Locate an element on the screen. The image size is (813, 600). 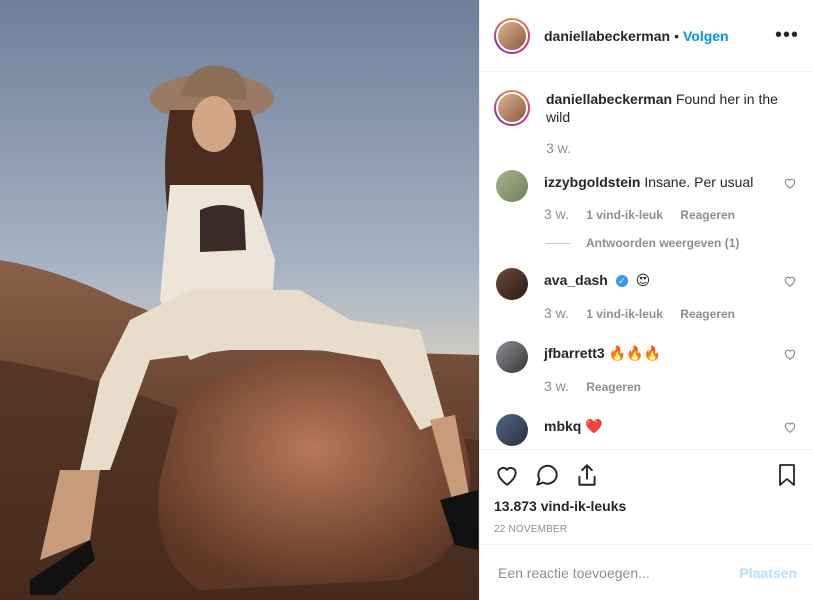
comment-text: 🔥🔥🔥 is located at coordinates (634, 354).